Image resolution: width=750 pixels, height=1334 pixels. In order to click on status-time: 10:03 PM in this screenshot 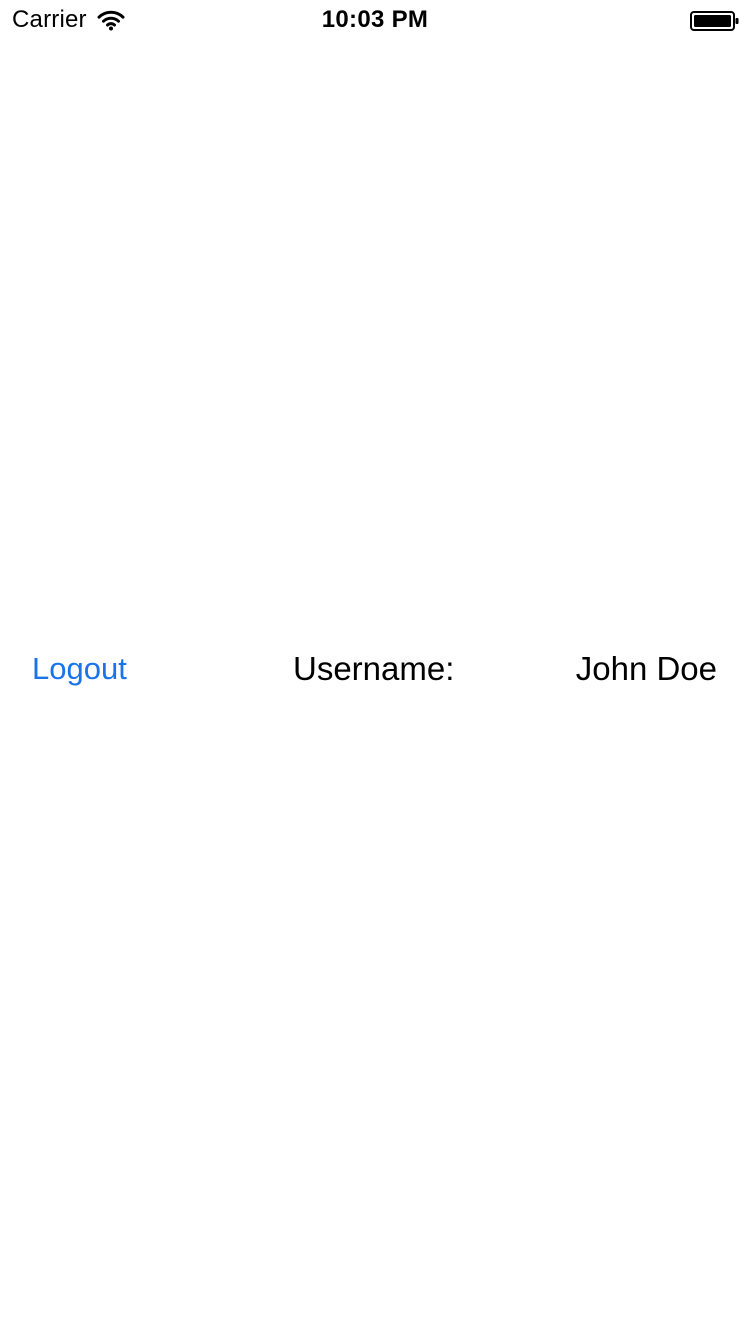, I will do `click(375, 19)`.